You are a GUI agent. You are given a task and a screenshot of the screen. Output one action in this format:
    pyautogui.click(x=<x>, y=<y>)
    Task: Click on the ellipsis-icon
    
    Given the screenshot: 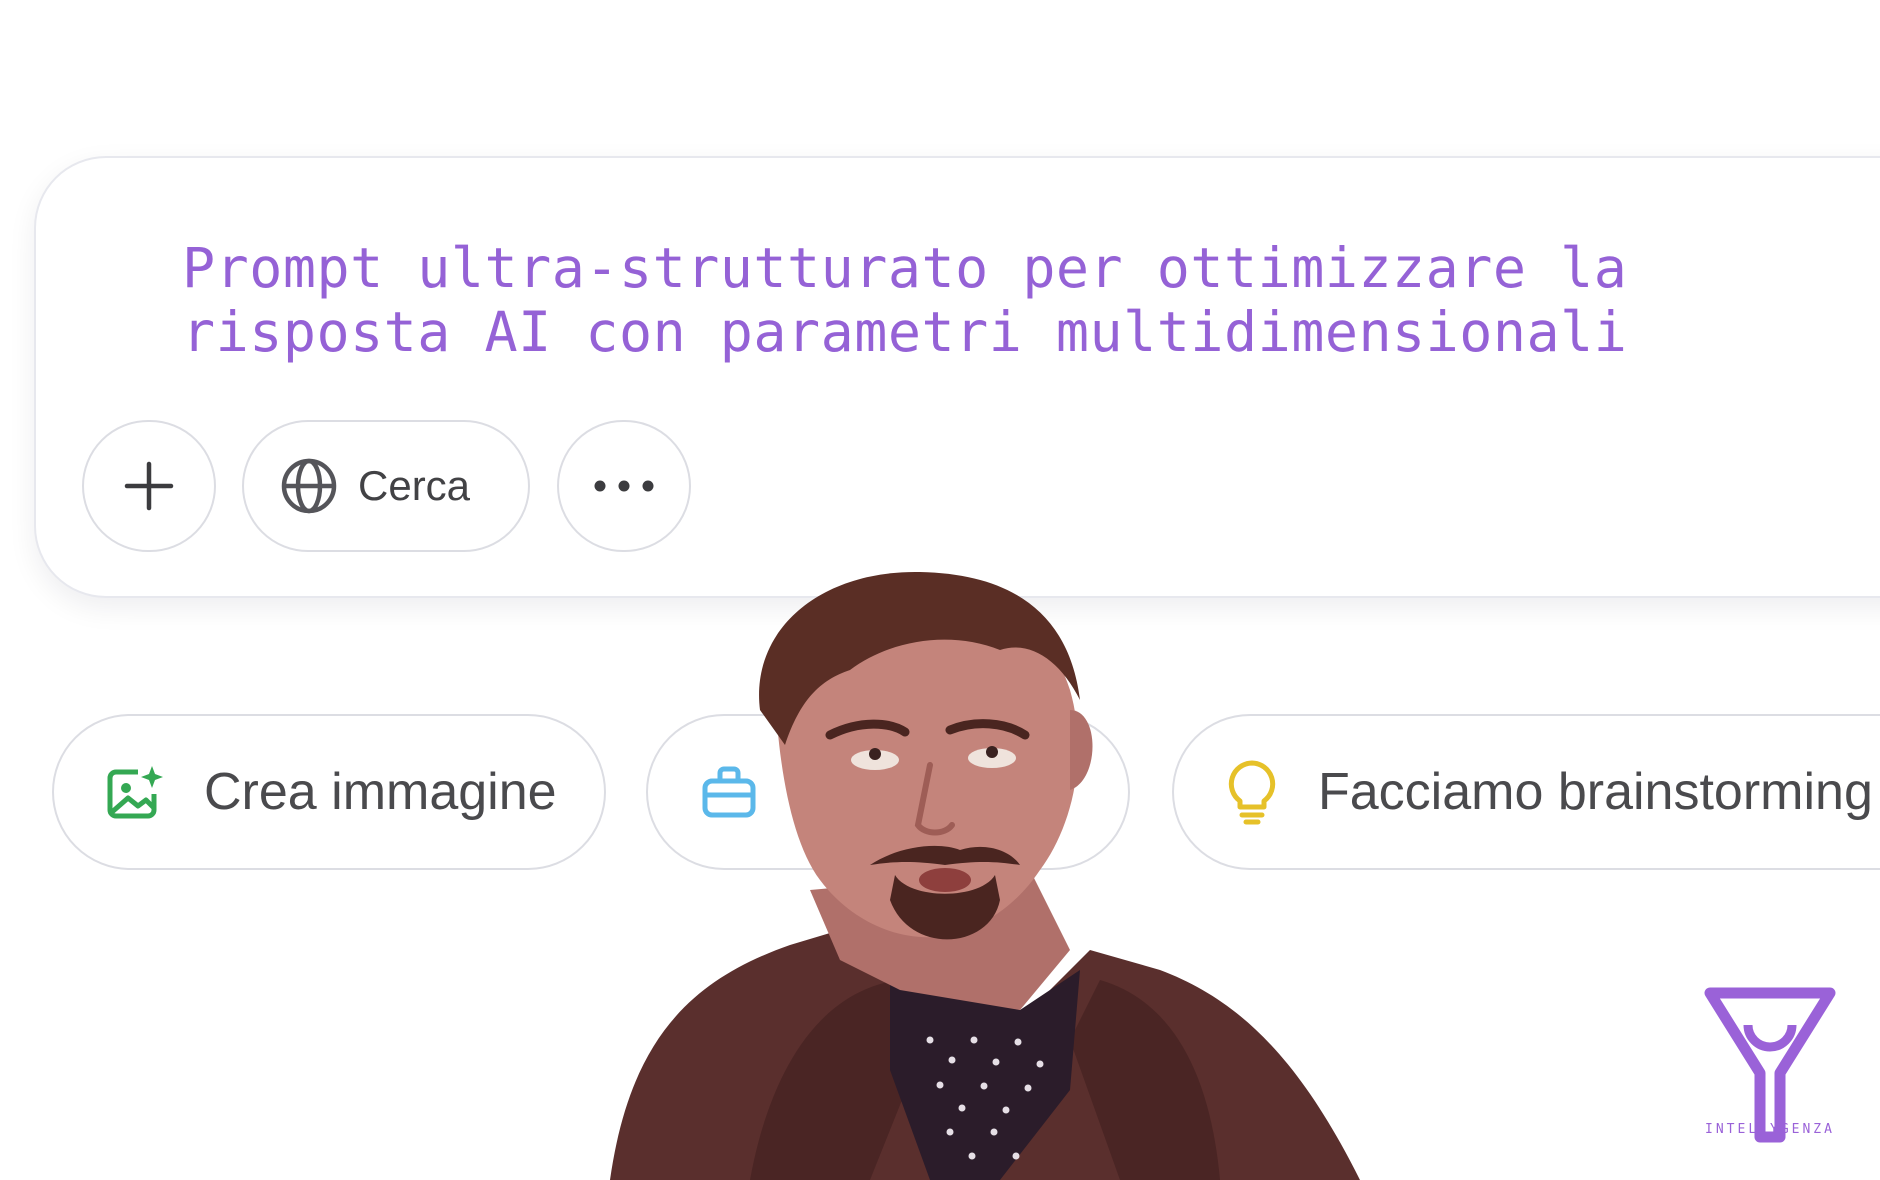 What is the action you would take?
    pyautogui.click(x=624, y=486)
    